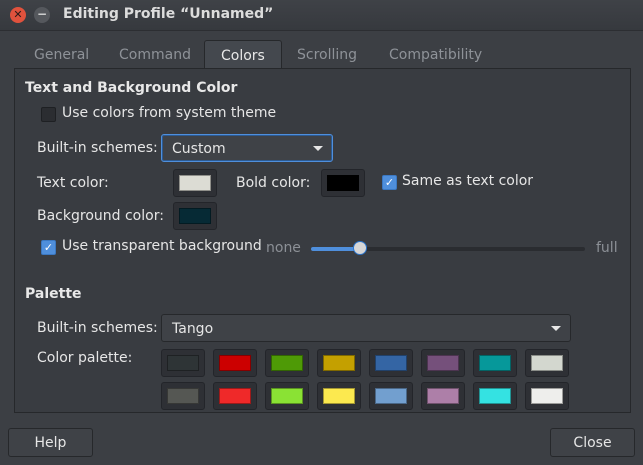  I want to click on palette-color-3-button, so click(339, 363).